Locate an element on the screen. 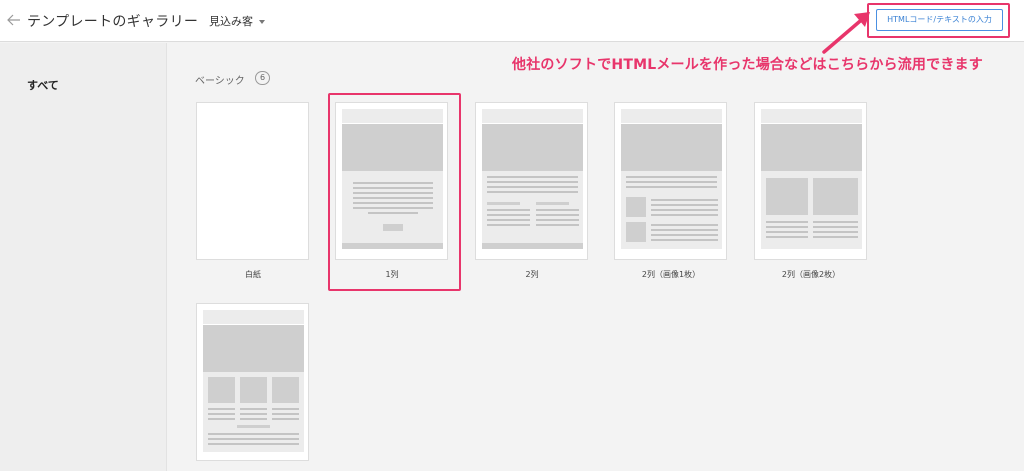  template-label-two-column-one-image: 2列（画像1枚） is located at coordinates (671, 274).